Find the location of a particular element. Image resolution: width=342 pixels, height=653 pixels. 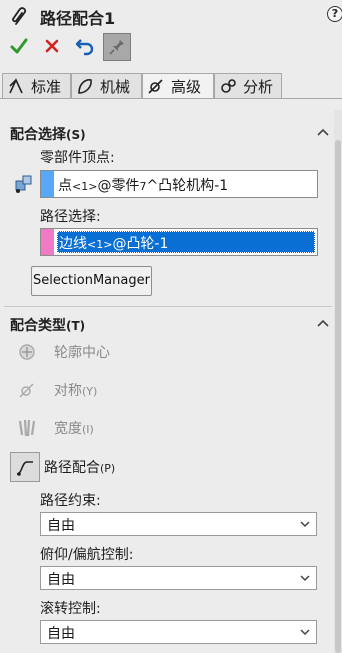

vertex-label: 零部件顶点: is located at coordinates (77, 158).